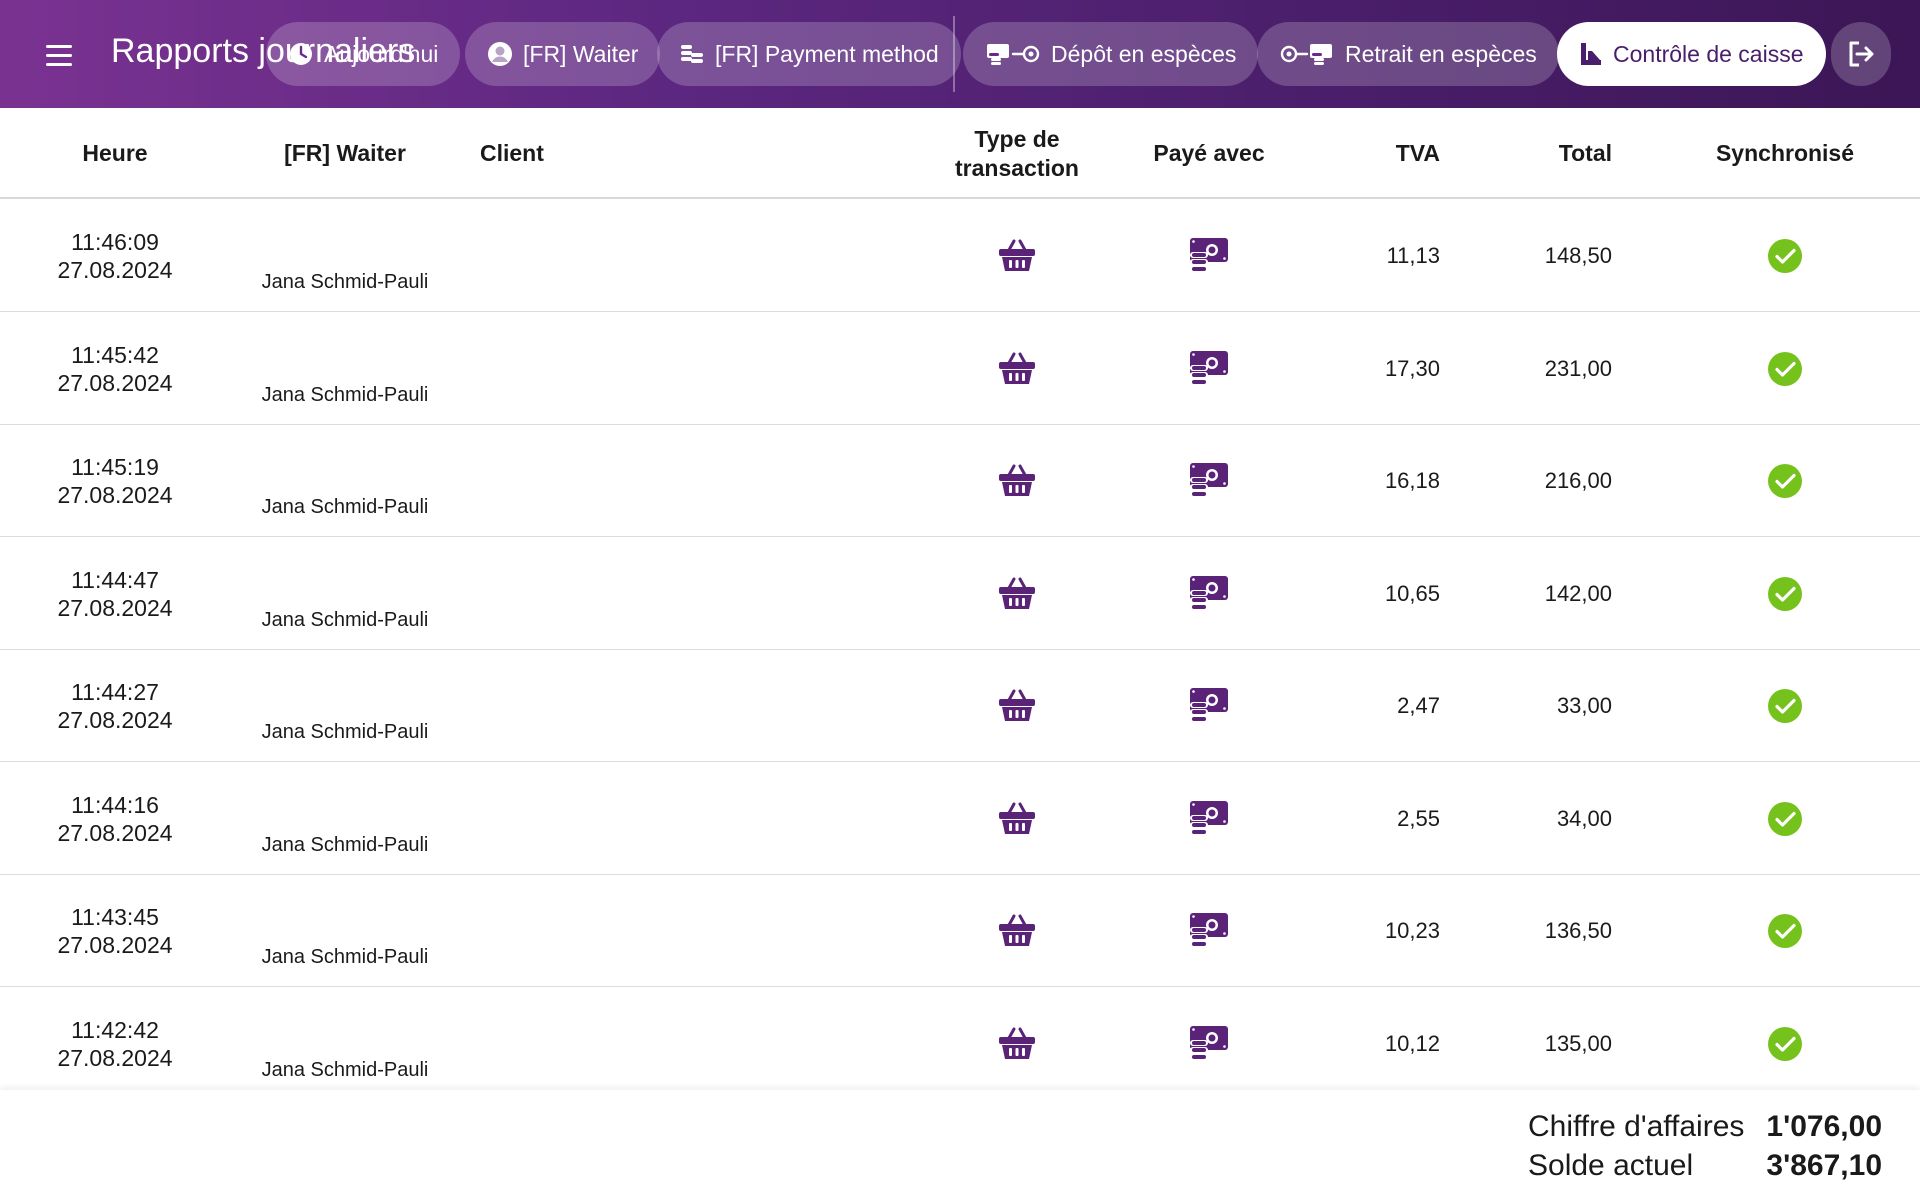  Describe the element at coordinates (115, 1029) in the screenshot. I see `row-time: 11:42:42` at that location.